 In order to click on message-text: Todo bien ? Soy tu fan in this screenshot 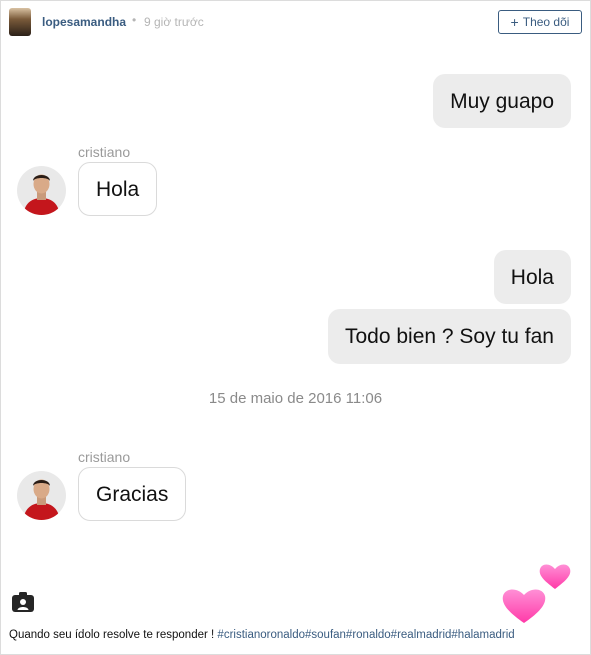, I will do `click(449, 336)`.